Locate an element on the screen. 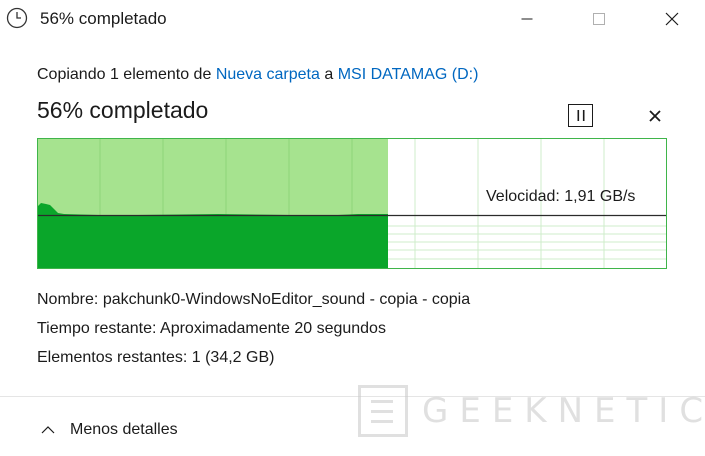 This screenshot has width=705, height=456. copy-prefix: Copiando 1 elemento de is located at coordinates (124, 74).